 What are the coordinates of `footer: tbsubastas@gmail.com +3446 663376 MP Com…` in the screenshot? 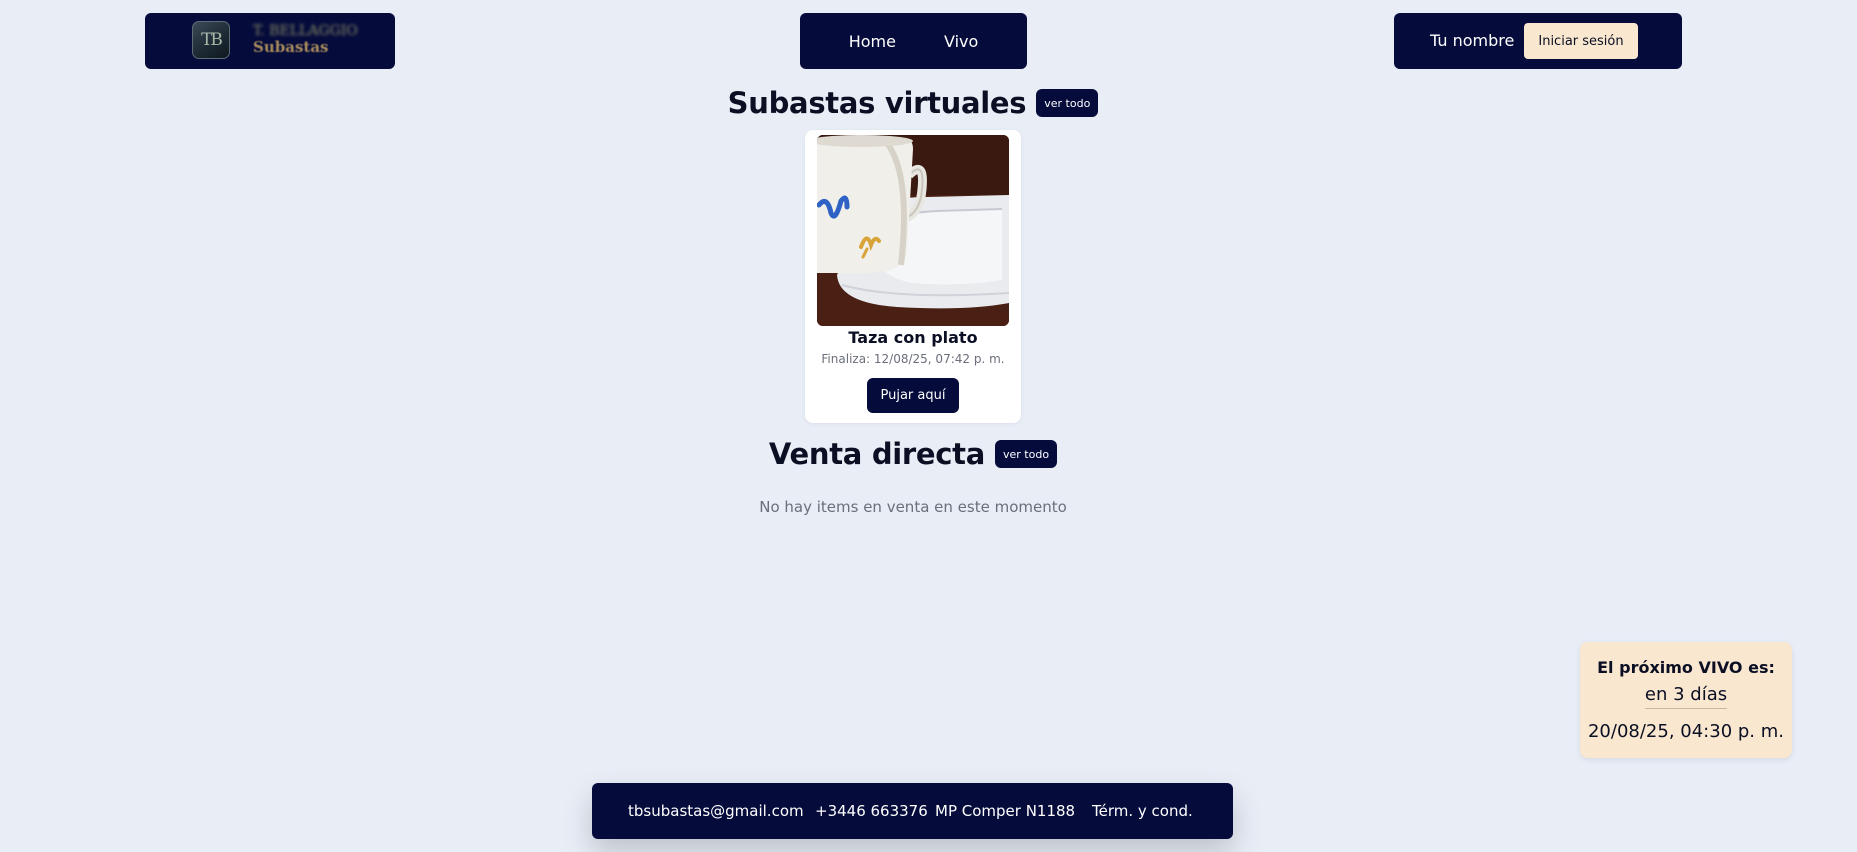 It's located at (912, 811).